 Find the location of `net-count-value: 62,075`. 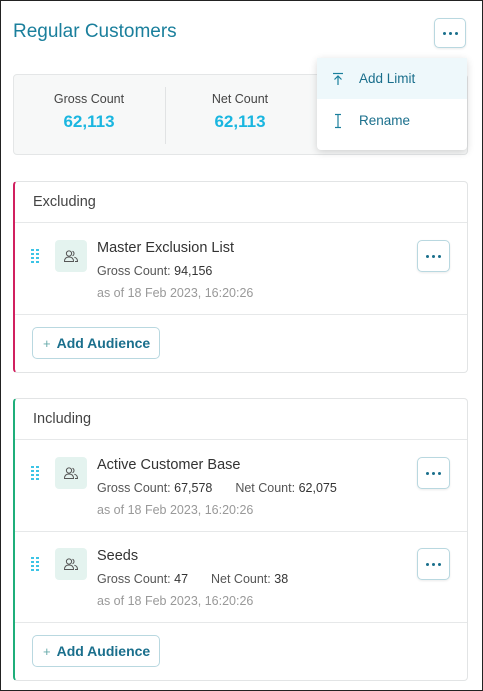

net-count-value: 62,075 is located at coordinates (317, 488).